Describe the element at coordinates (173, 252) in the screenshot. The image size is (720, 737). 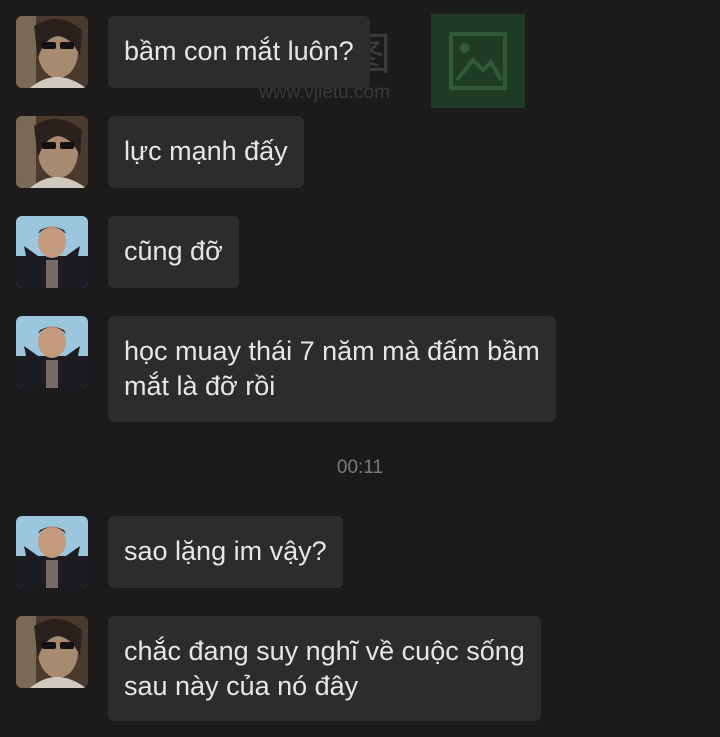
I see `message-bubble: cũng đỡ` at that location.